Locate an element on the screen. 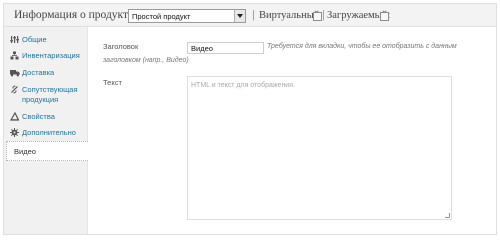 The width and height of the screenshot is (500, 240). product-type-value: Простой продукт is located at coordinates (161, 16).